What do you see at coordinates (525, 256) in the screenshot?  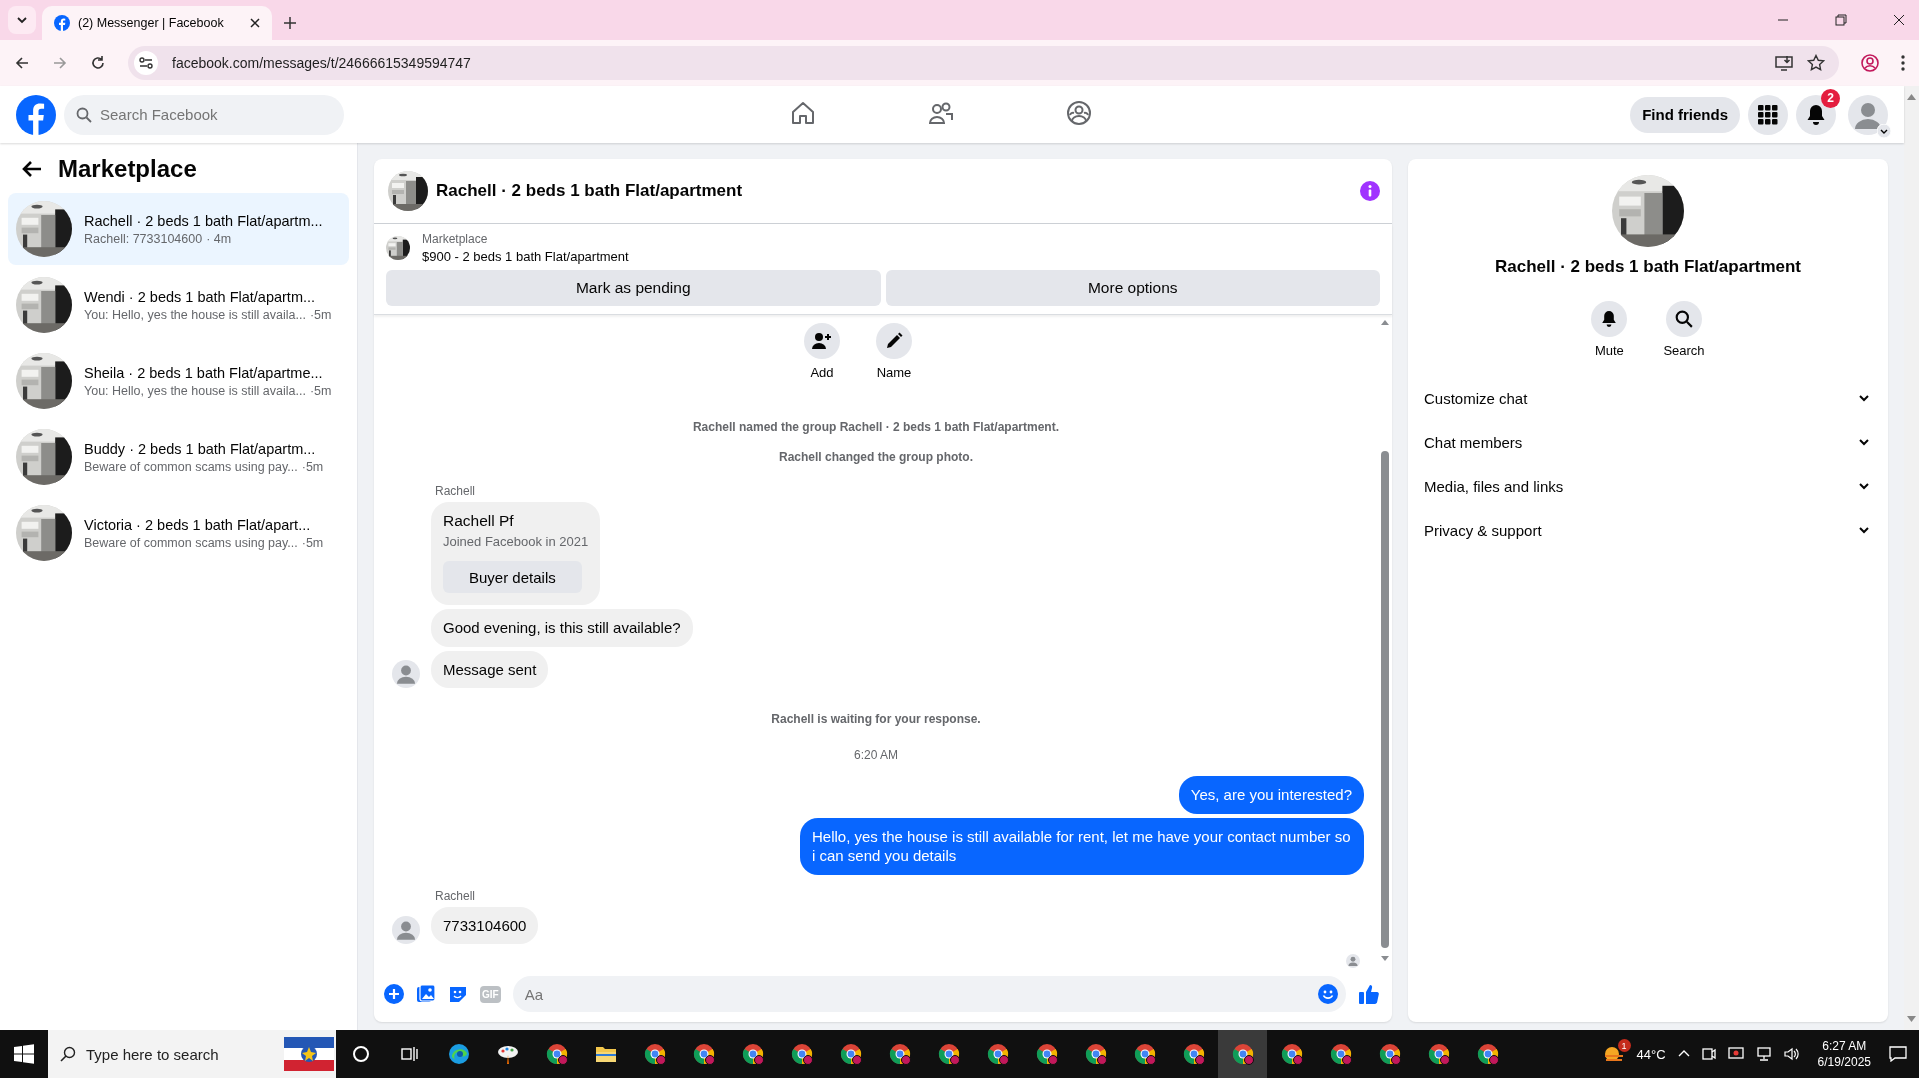 I see `listing-title: $900 - 2 beds 1 bath Flat/apartment` at bounding box center [525, 256].